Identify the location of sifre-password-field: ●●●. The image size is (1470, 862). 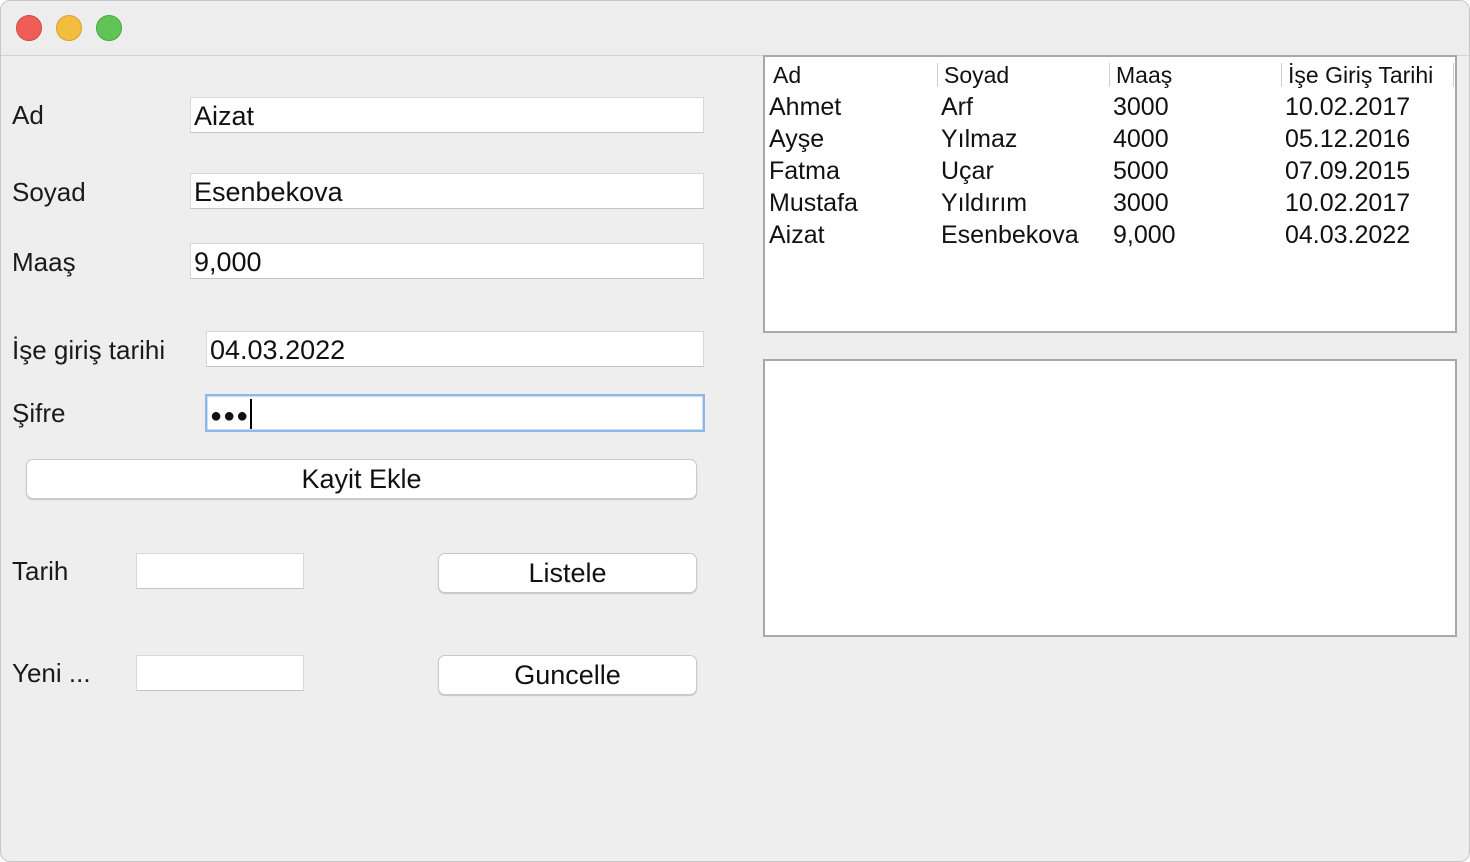
(455, 413).